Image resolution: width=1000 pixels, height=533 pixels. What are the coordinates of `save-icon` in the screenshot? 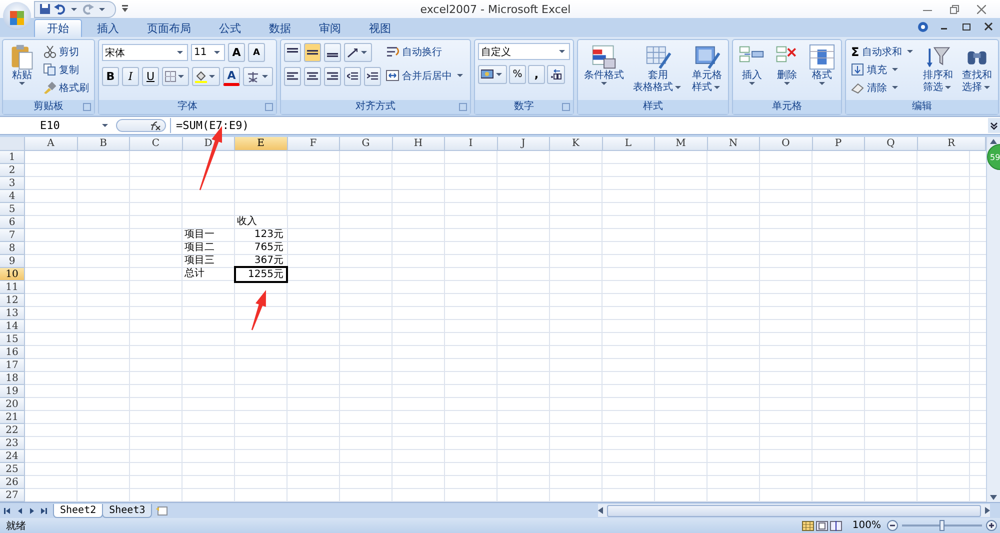 It's located at (45, 9).